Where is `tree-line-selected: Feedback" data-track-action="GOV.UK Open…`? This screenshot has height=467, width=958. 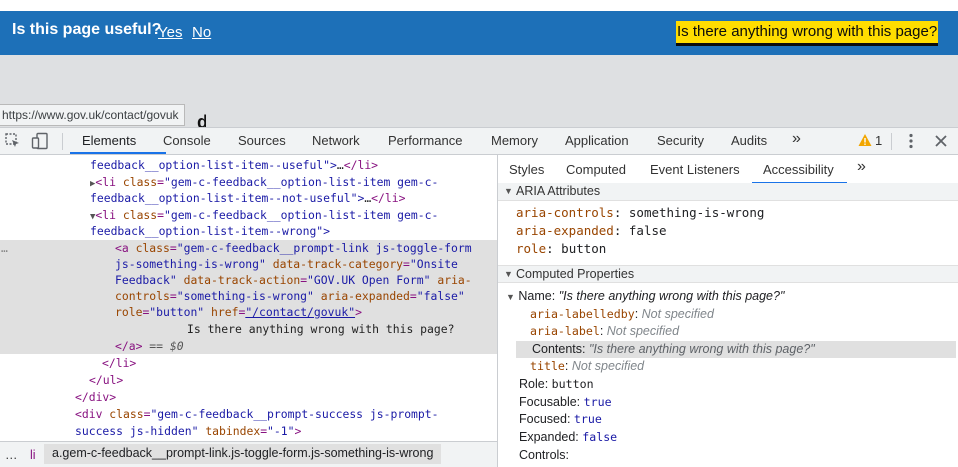
tree-line-selected: Feedback" data-track-action="GOV.UK Open… is located at coordinates (248, 280).